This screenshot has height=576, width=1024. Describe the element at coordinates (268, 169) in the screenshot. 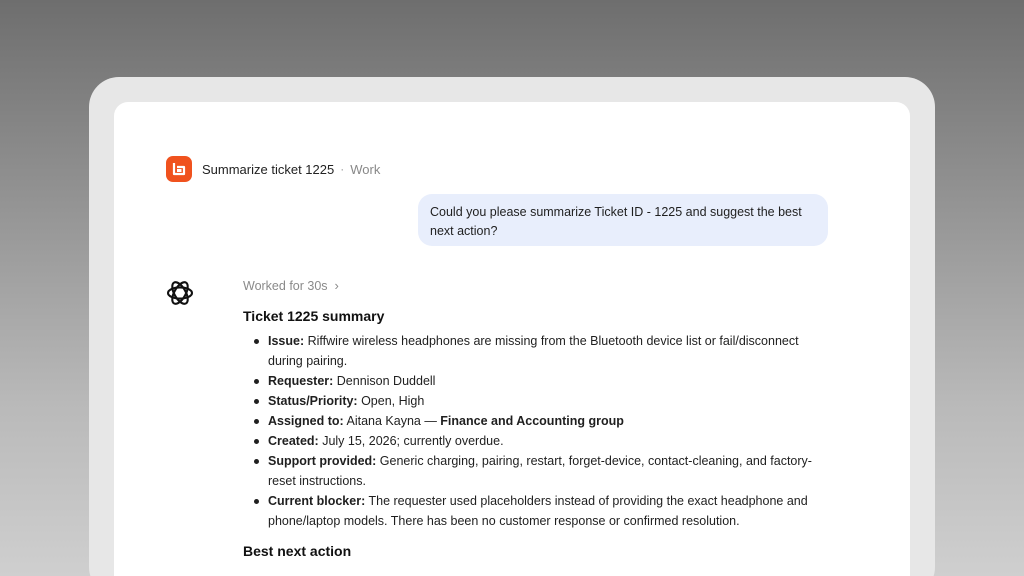

I see `conversation-title: Summarize ticket 1225` at that location.